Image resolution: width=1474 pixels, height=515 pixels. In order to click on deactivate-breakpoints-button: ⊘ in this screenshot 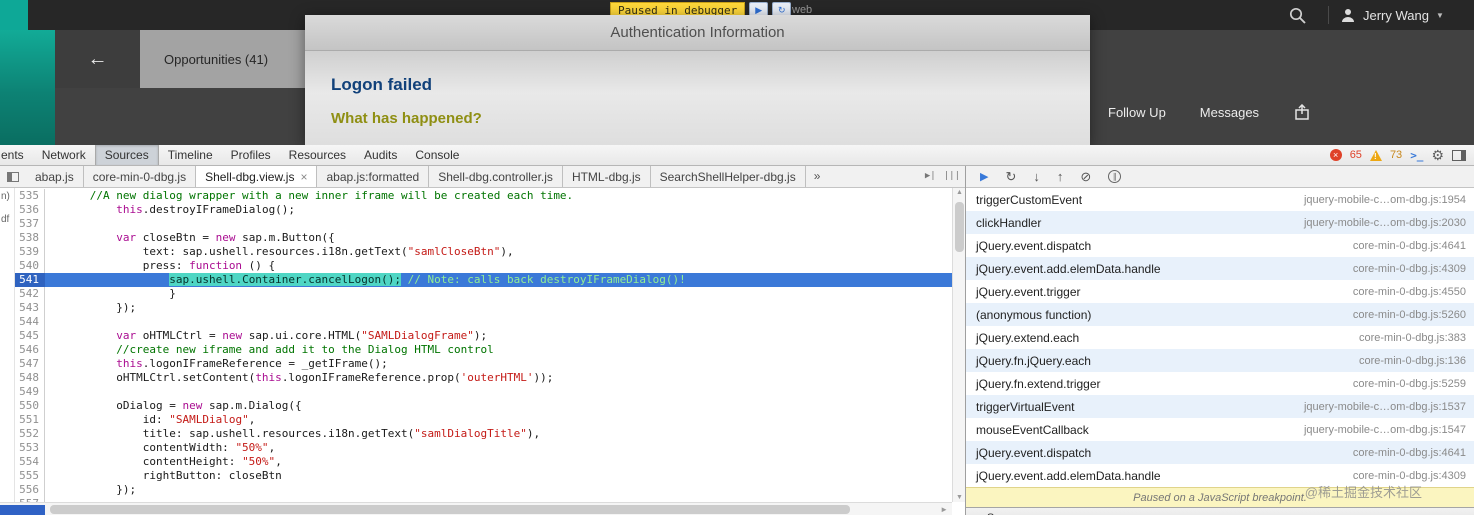, I will do `click(1085, 177)`.